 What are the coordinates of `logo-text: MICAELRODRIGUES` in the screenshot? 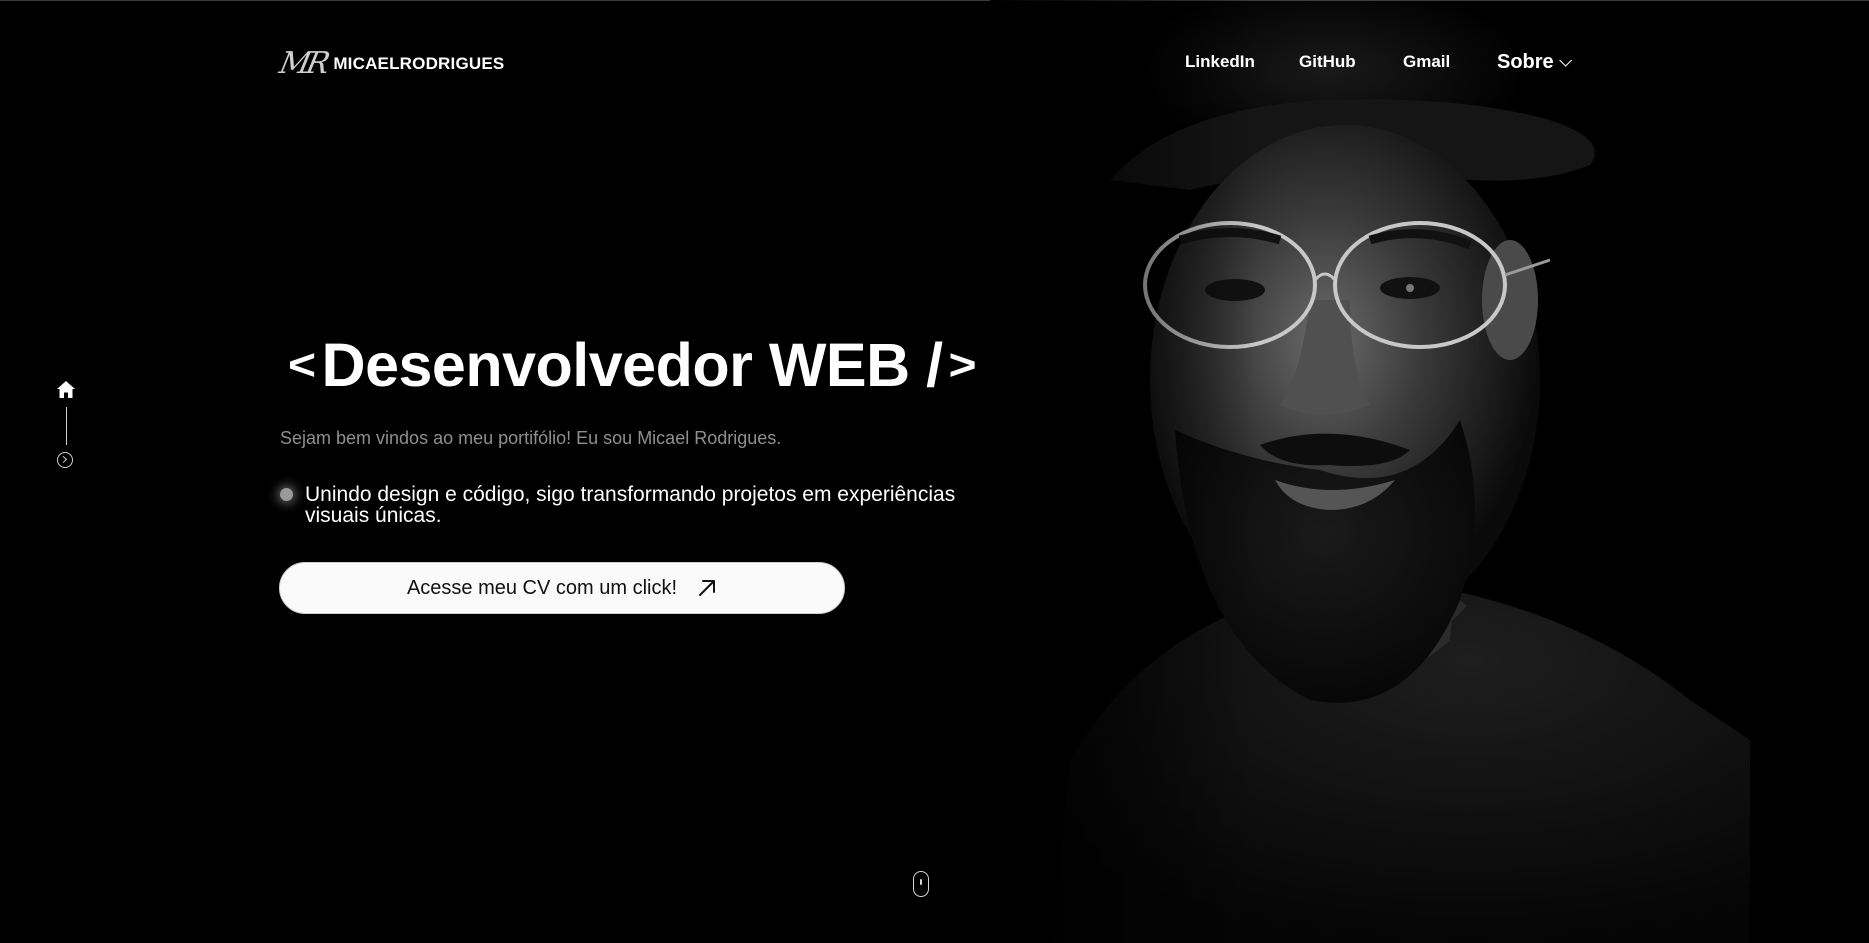 It's located at (419, 63).